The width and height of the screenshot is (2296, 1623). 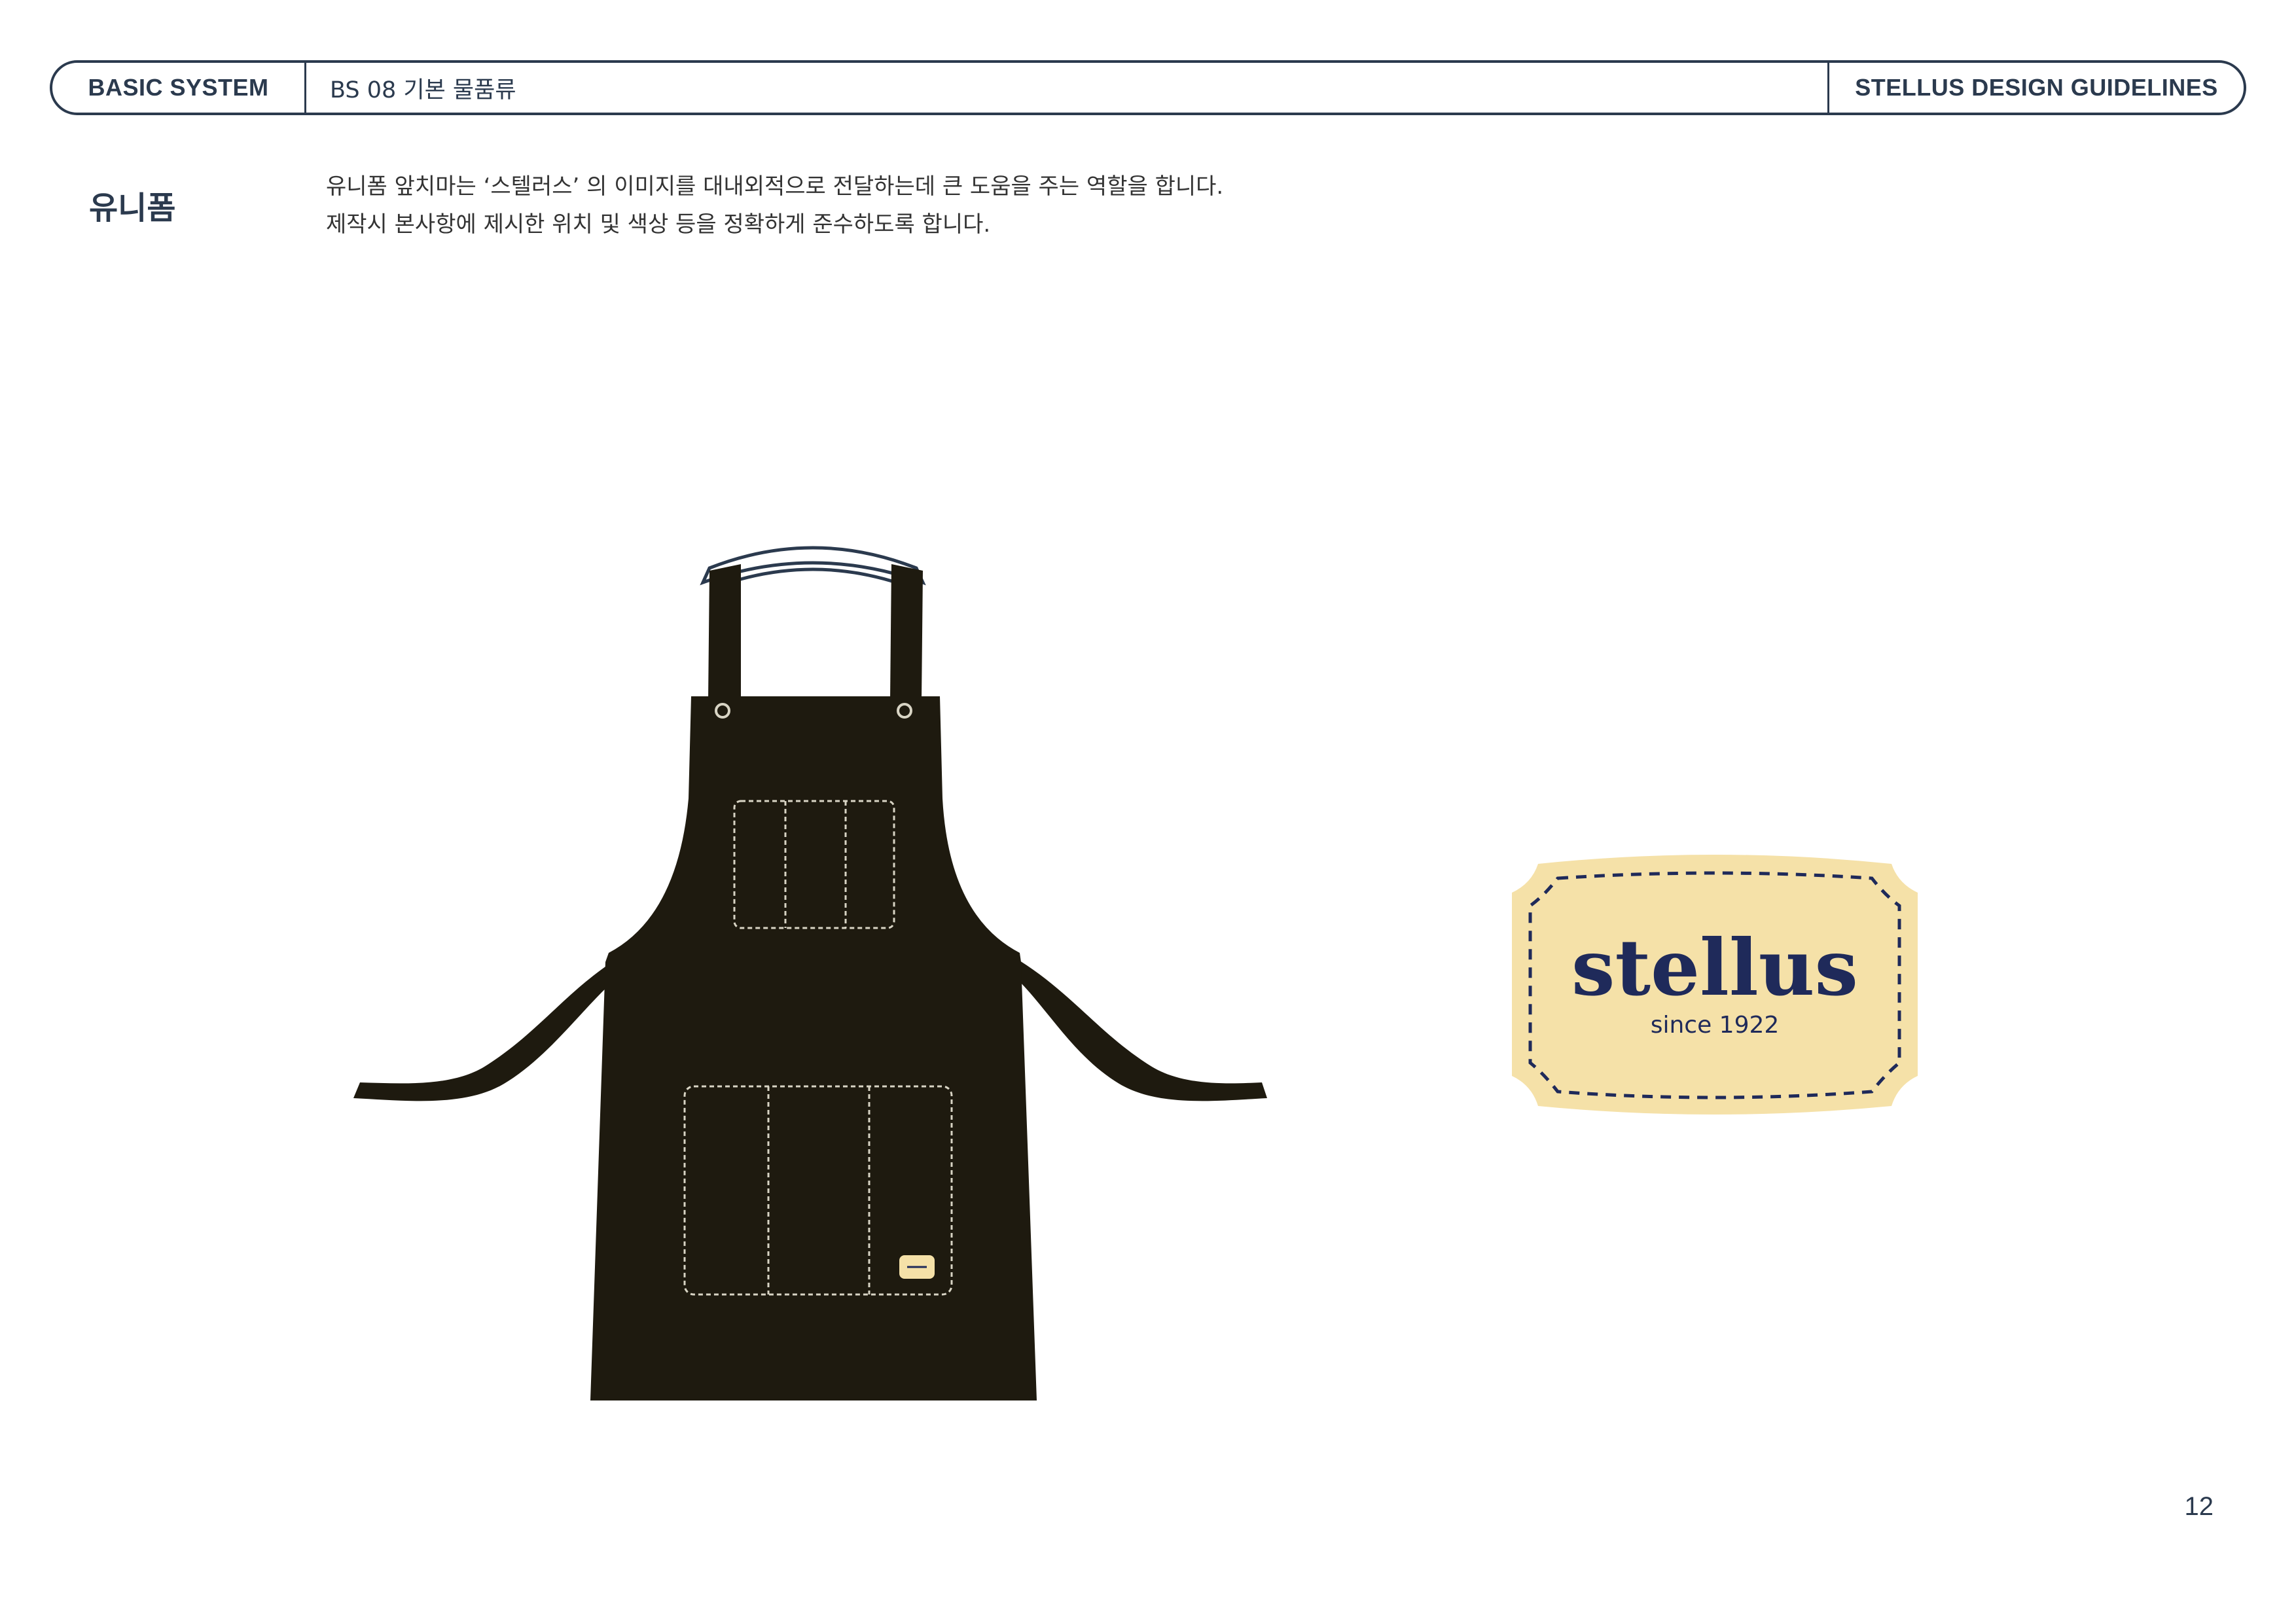 I want to click on badge-tagline-text: since 1922, so click(x=1715, y=1025).